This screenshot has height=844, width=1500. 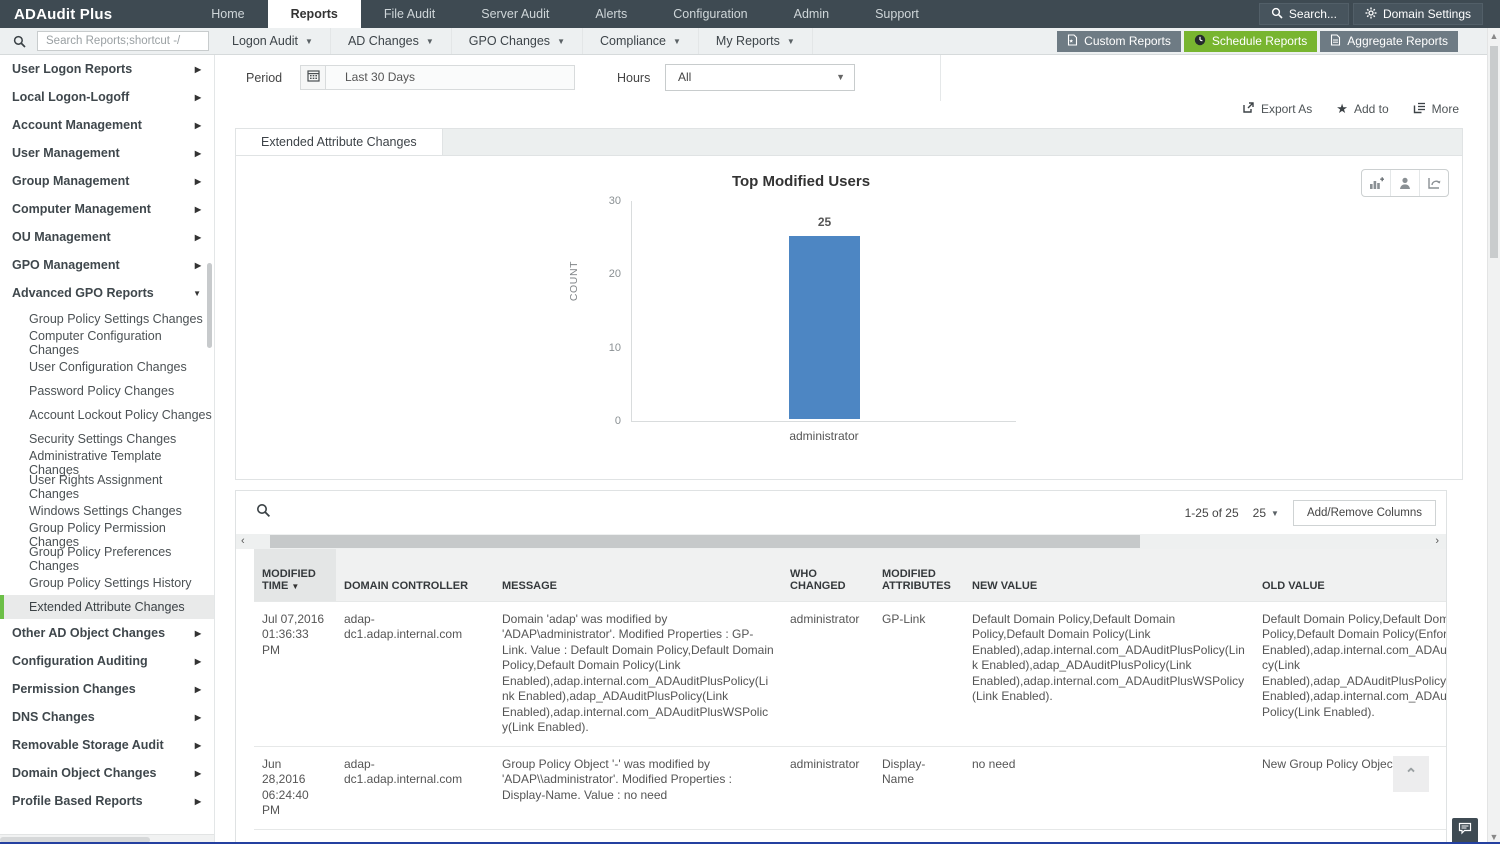 I want to click on sidebar-report-link: Extended Attribute Changes, so click(x=107, y=607).